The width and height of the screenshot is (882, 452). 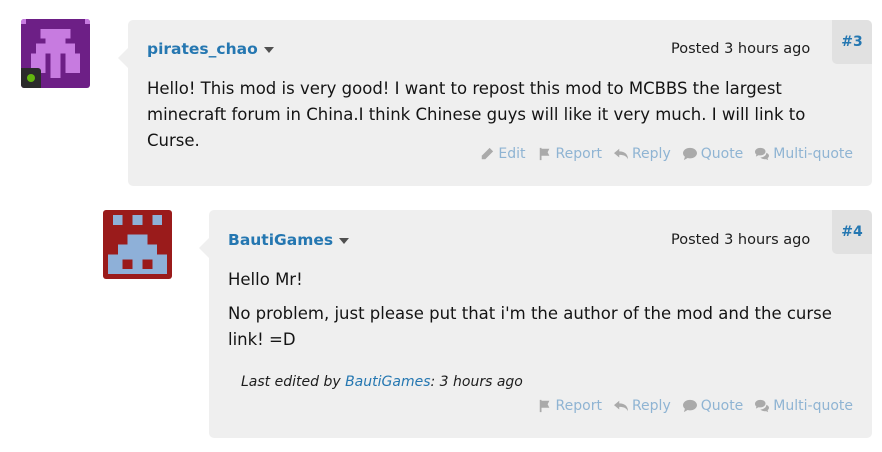 I want to click on post-actions: Report Reply Quote Multi-quote, so click(x=695, y=406).